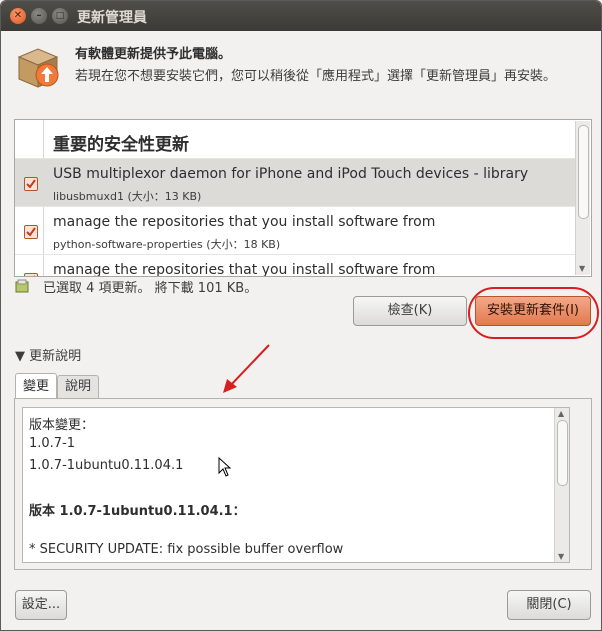  What do you see at coordinates (36, 386) in the screenshot?
I see `tab-changes: 變更` at bounding box center [36, 386].